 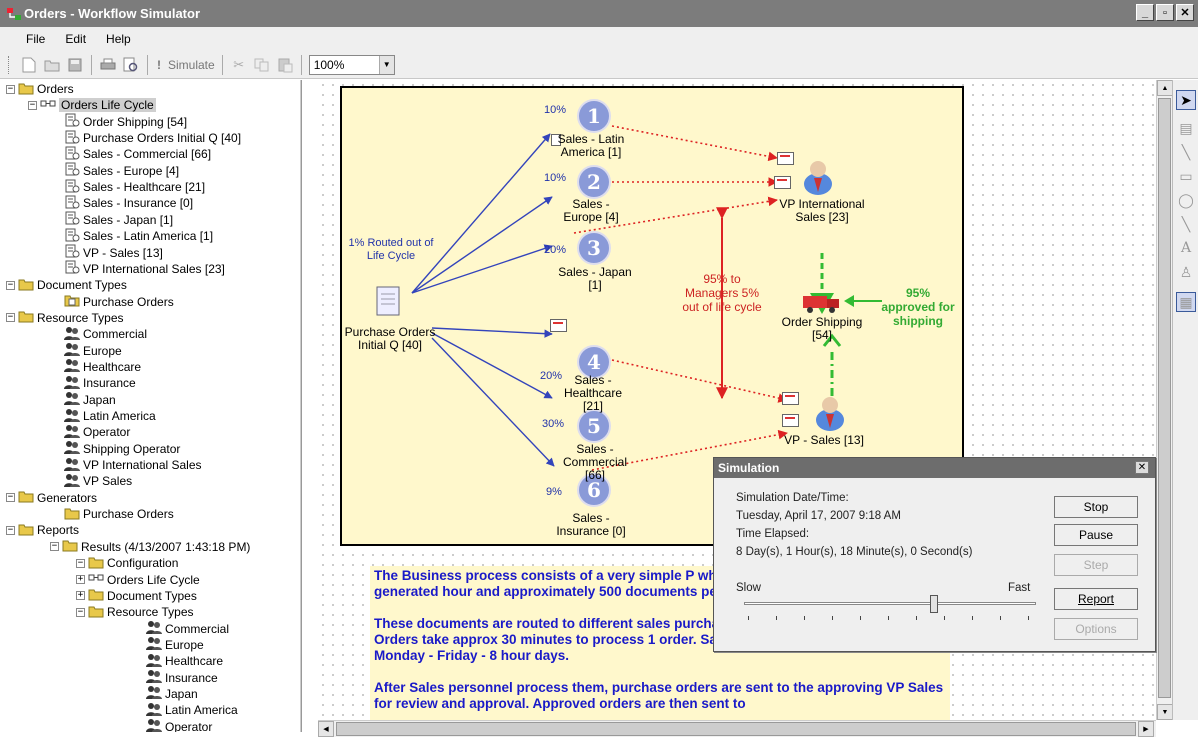 I want to click on tree-item: VP International Sales [23], so click(x=144, y=268).